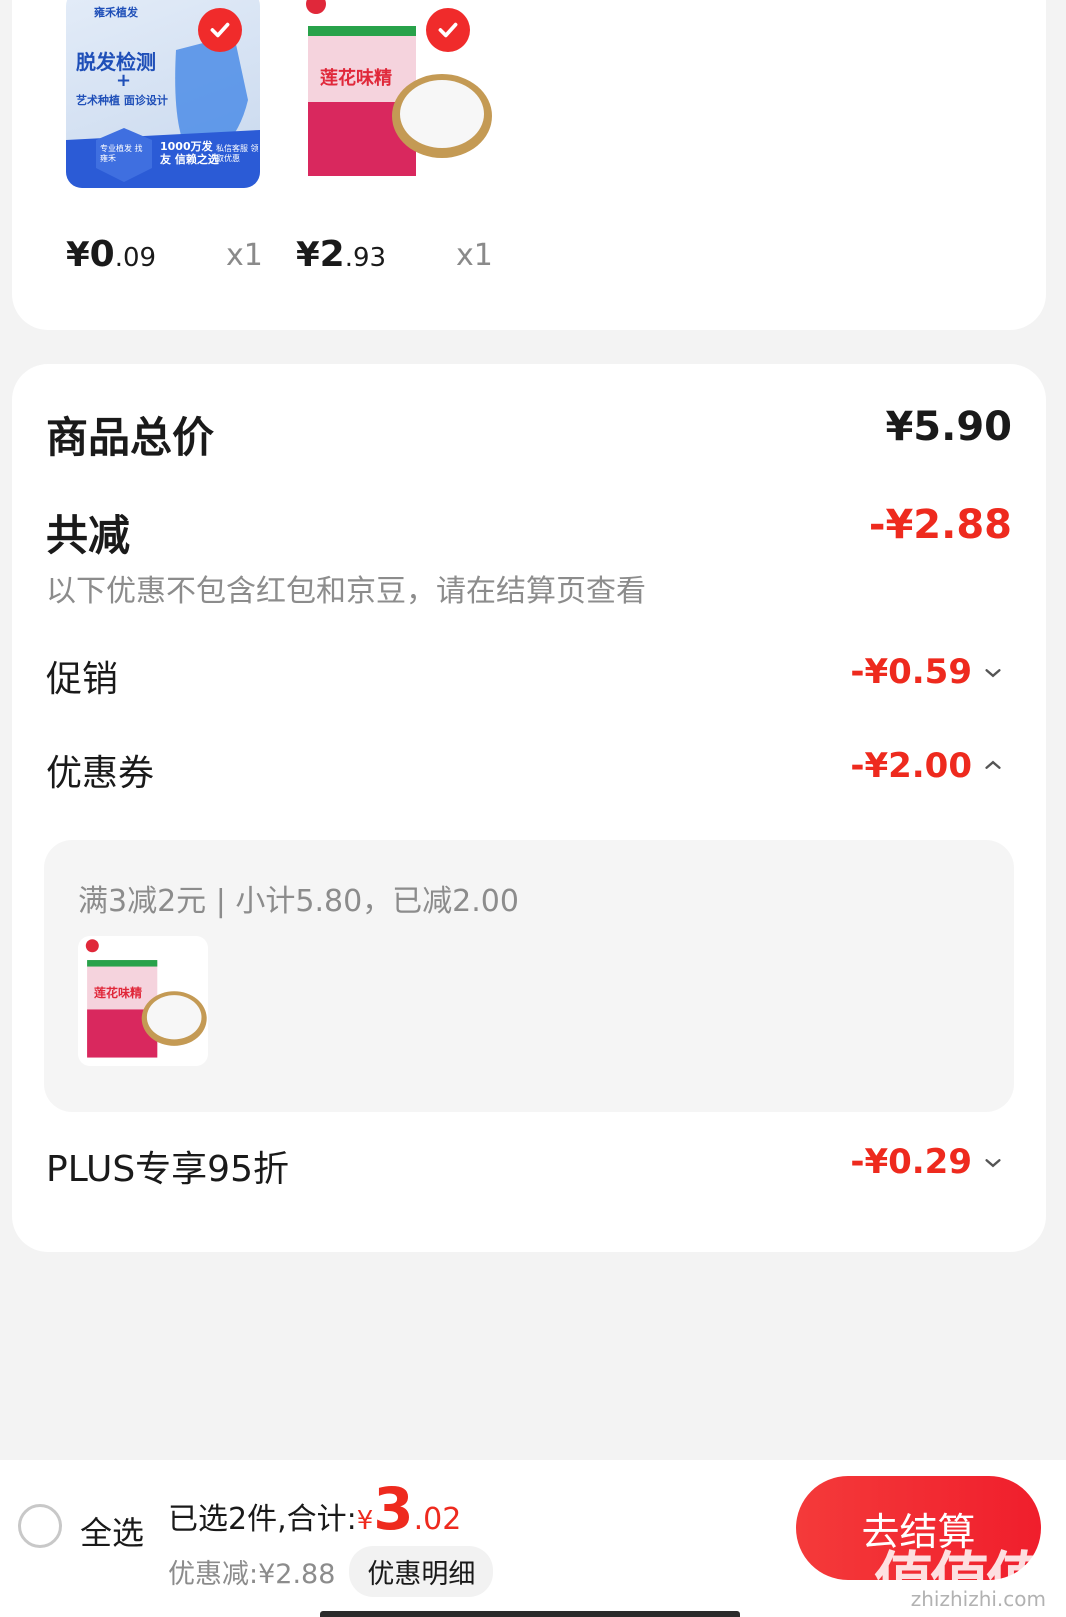 This screenshot has width=1066, height=1617. Describe the element at coordinates (393, 1509) in the screenshot. I see `total-int: 3` at that location.